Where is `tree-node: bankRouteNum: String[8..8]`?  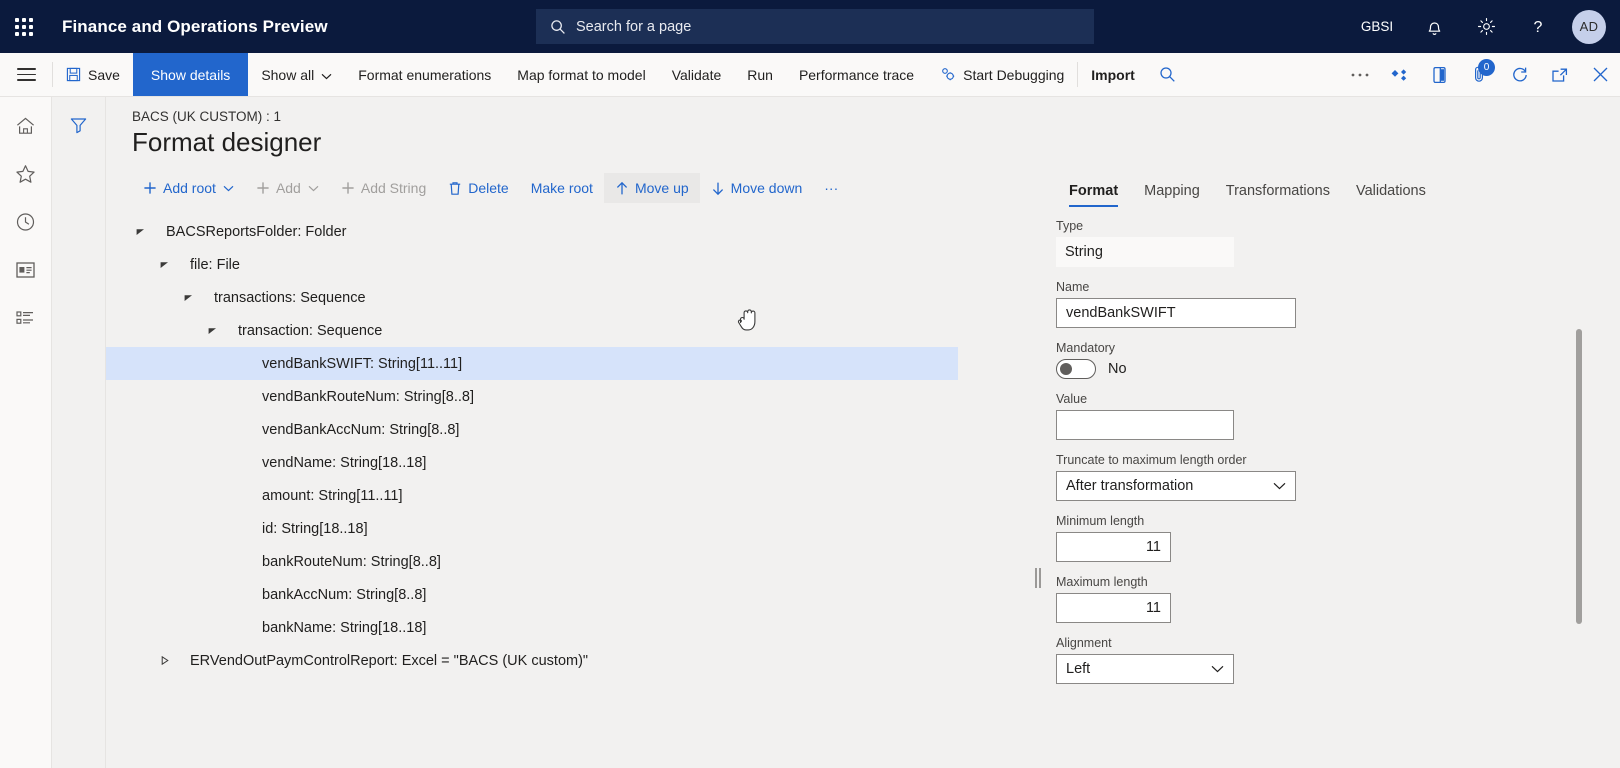 tree-node: bankRouteNum: String[8..8] is located at coordinates (532, 561).